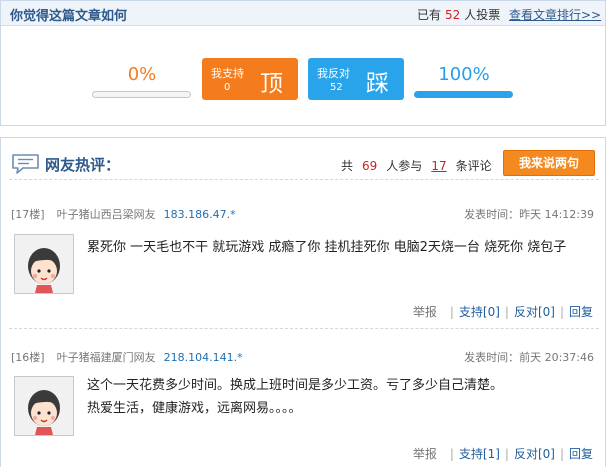 This screenshot has width=609, height=467. What do you see at coordinates (28, 357) in the screenshot?
I see `floor-number: [16楼]` at bounding box center [28, 357].